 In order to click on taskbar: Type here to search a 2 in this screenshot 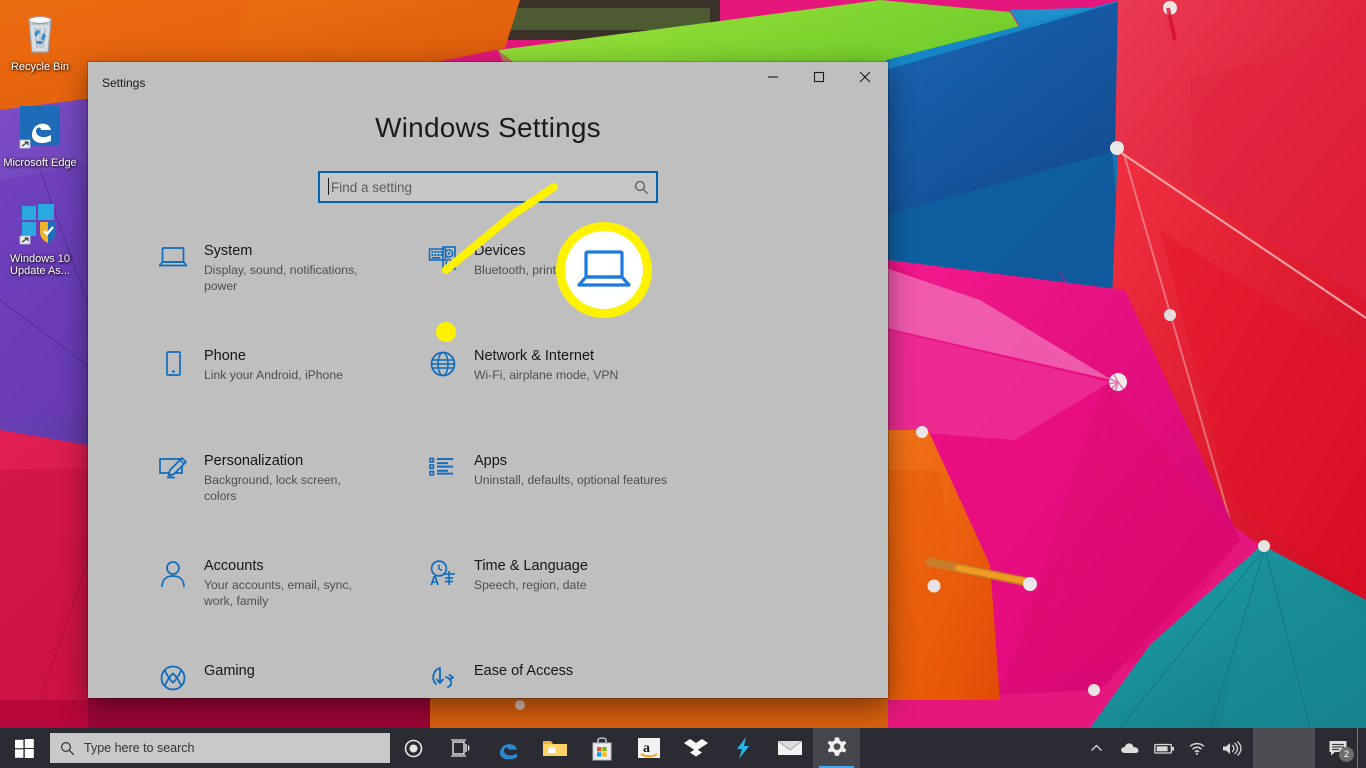, I will do `click(683, 748)`.